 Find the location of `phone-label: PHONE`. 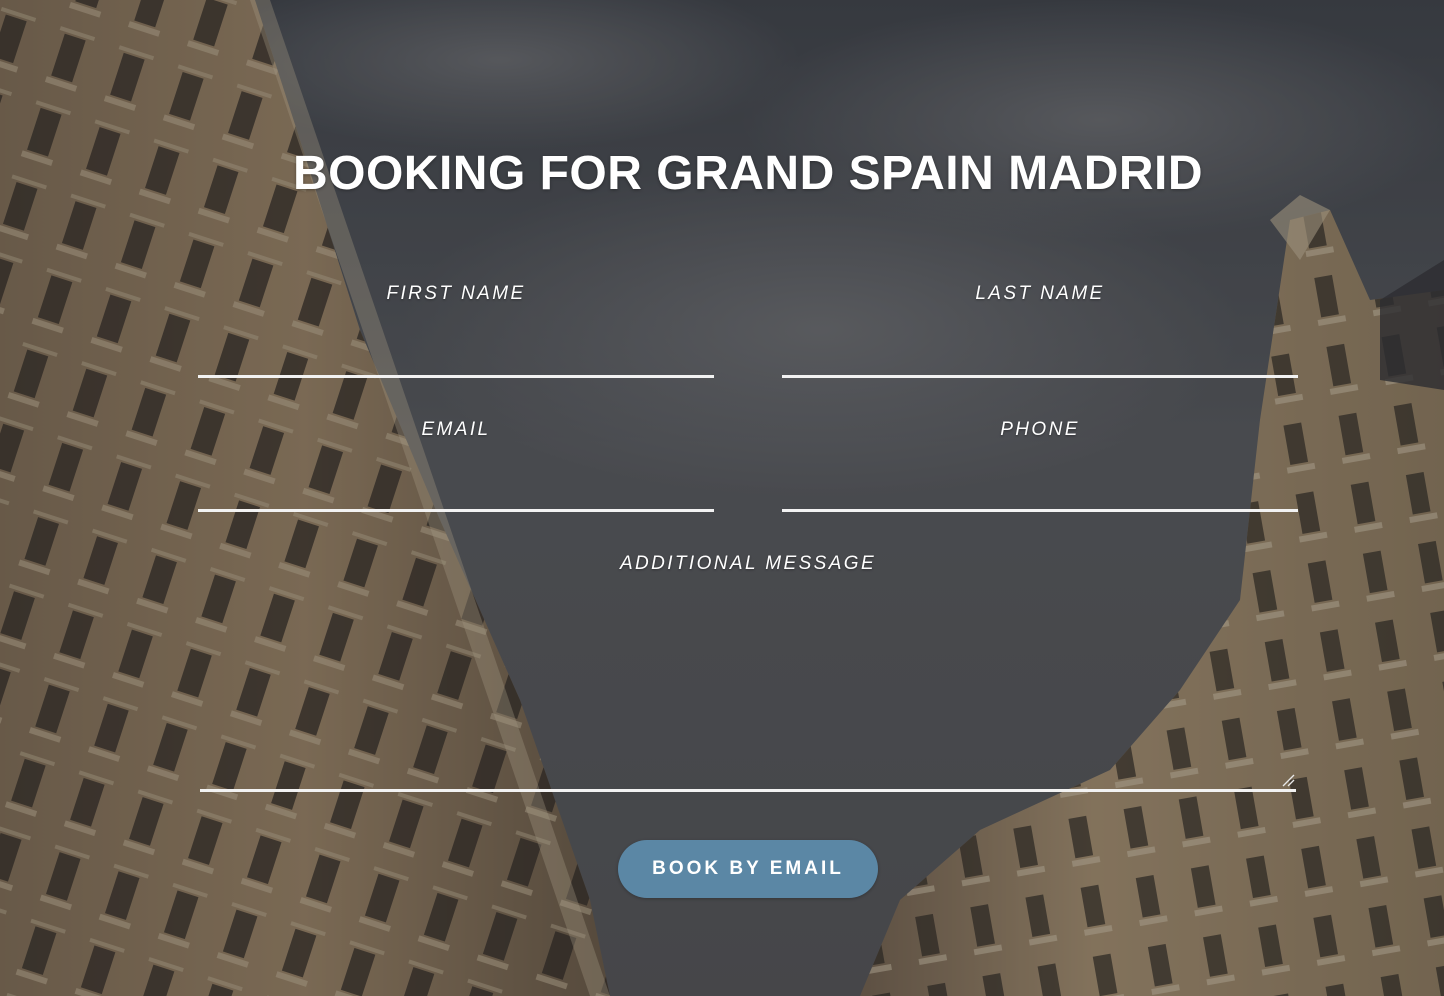

phone-label: PHONE is located at coordinates (1040, 429).